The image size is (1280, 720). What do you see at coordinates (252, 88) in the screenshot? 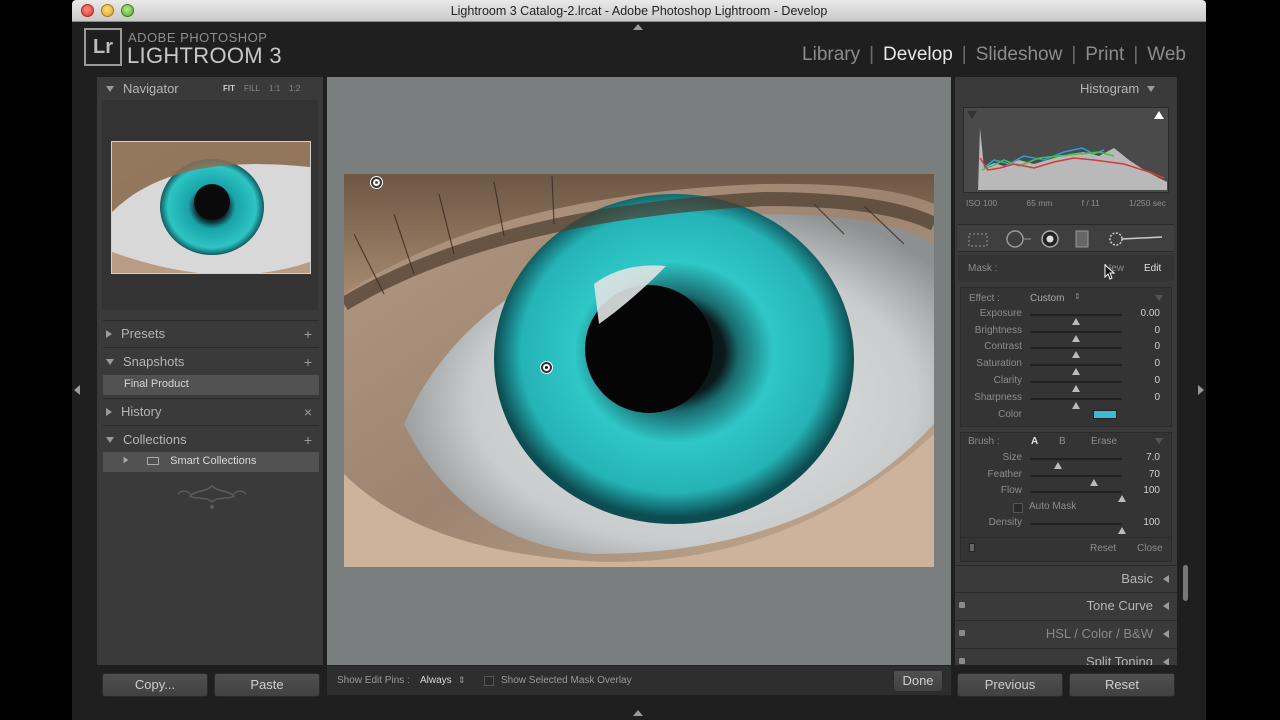
I see `zoom-fill: FILL` at bounding box center [252, 88].